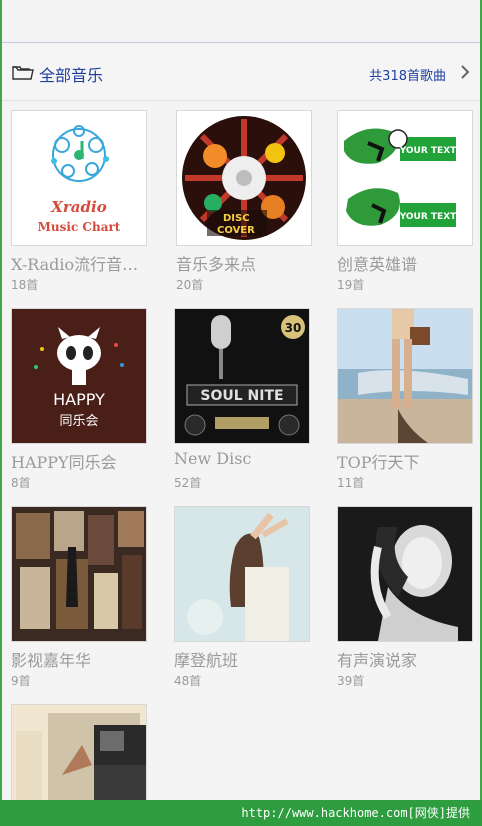 Image resolution: width=482 pixels, height=826 pixels. I want to click on art-text: 30, so click(293, 328).